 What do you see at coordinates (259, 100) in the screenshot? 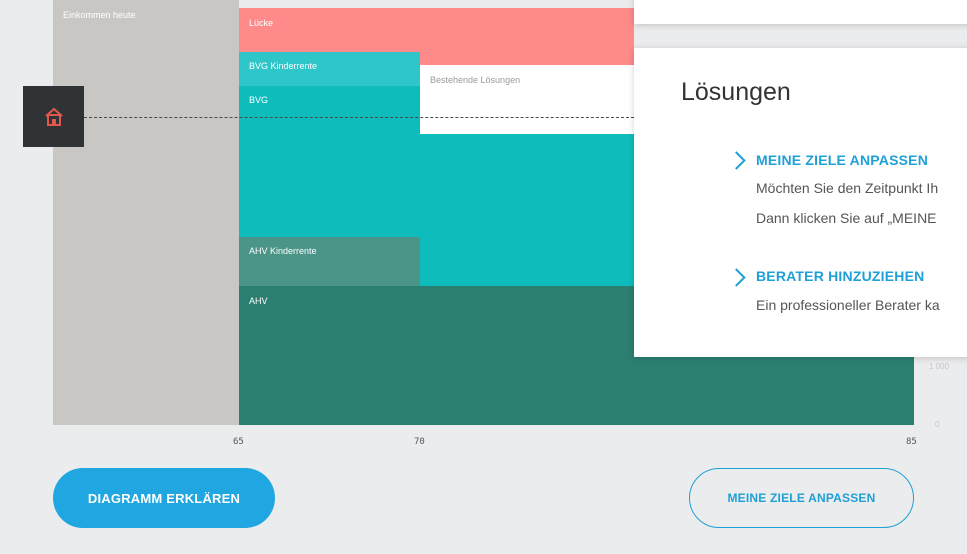
I see `segment-bvg-label: BVG` at bounding box center [259, 100].